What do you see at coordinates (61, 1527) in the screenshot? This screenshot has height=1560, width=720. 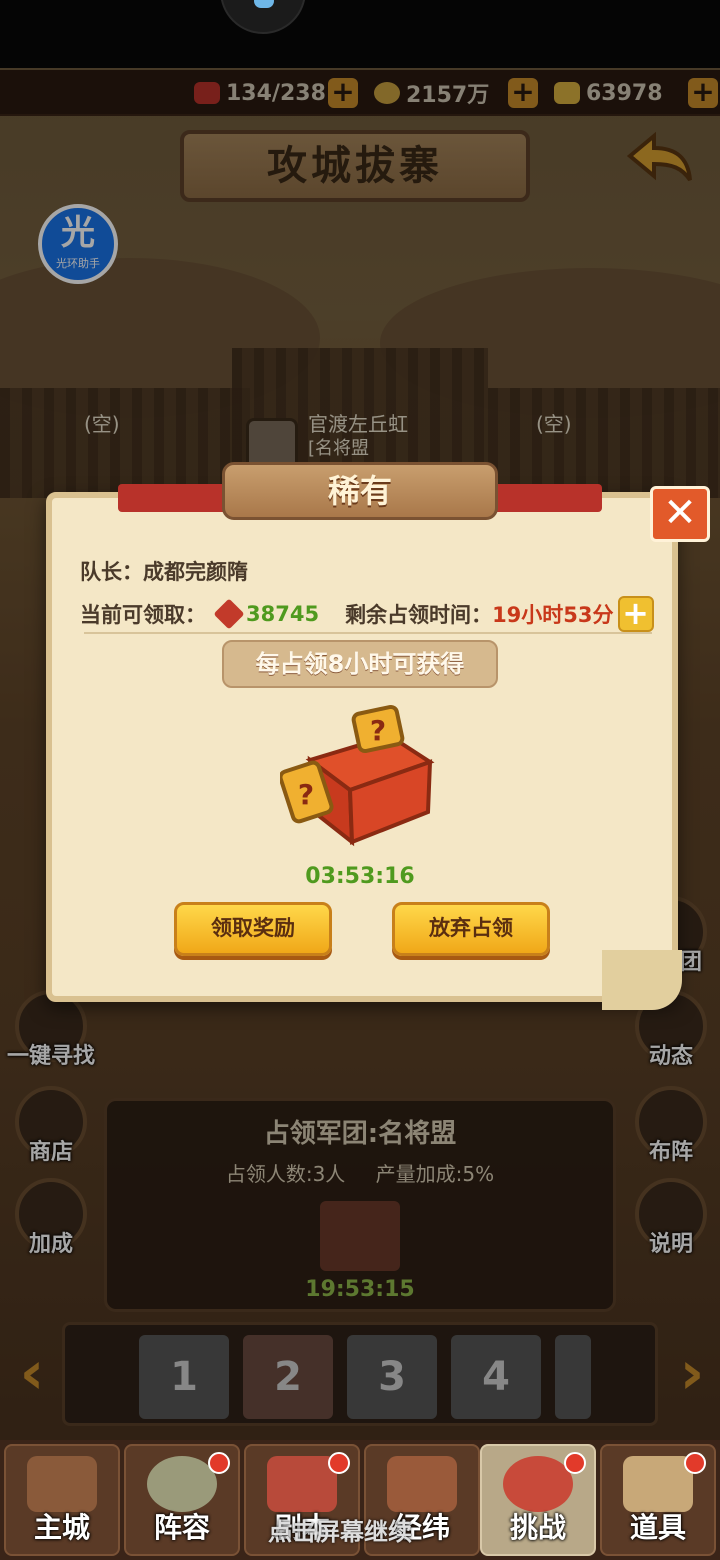 I see `nav-main-city-label: 主城` at bounding box center [61, 1527].